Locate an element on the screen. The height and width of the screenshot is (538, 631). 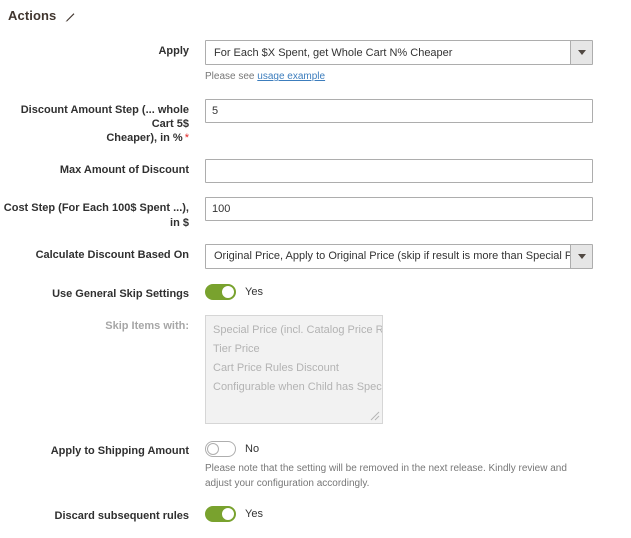
control-discard-subsequent-rules: Yes is located at coordinates (414, 514).